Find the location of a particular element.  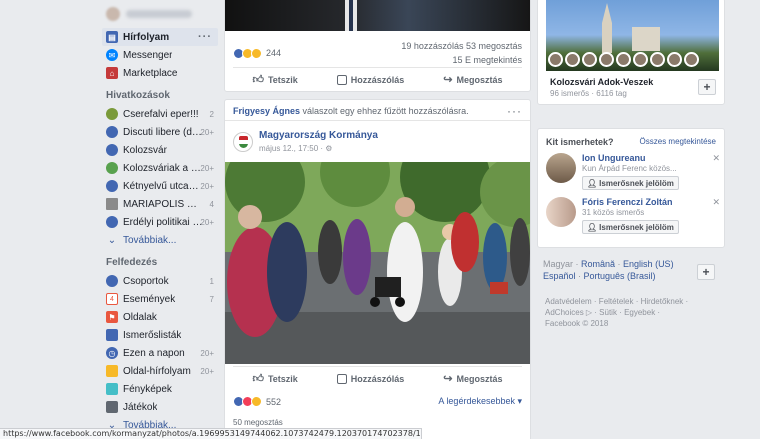

explore-label: Oldalak is located at coordinates (140, 317).